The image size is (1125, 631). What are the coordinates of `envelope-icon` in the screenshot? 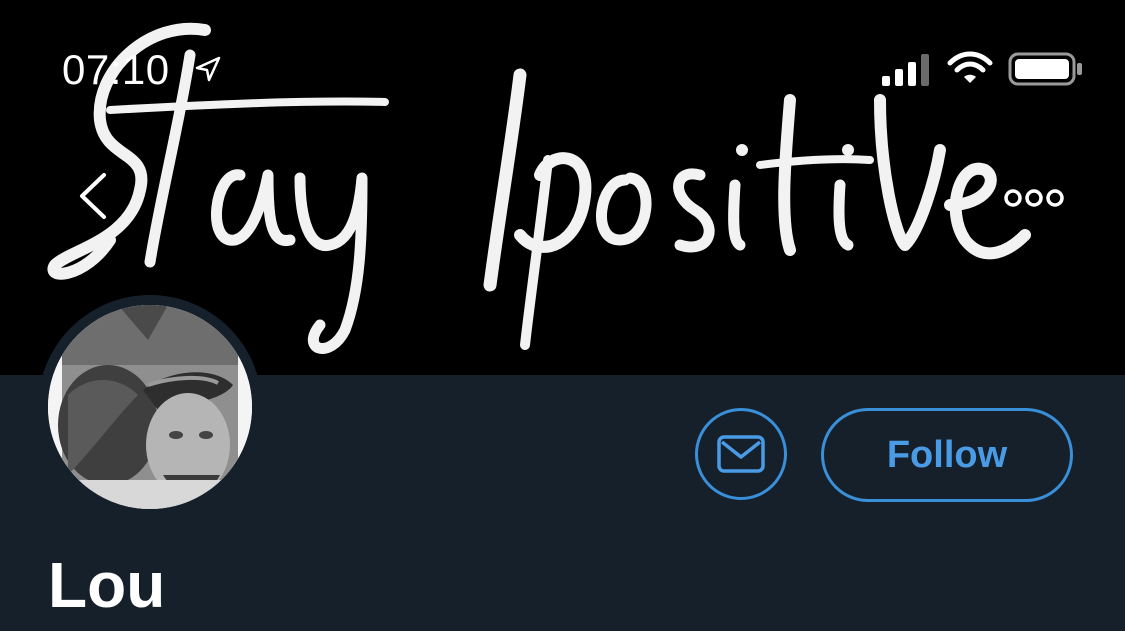 It's located at (741, 454).